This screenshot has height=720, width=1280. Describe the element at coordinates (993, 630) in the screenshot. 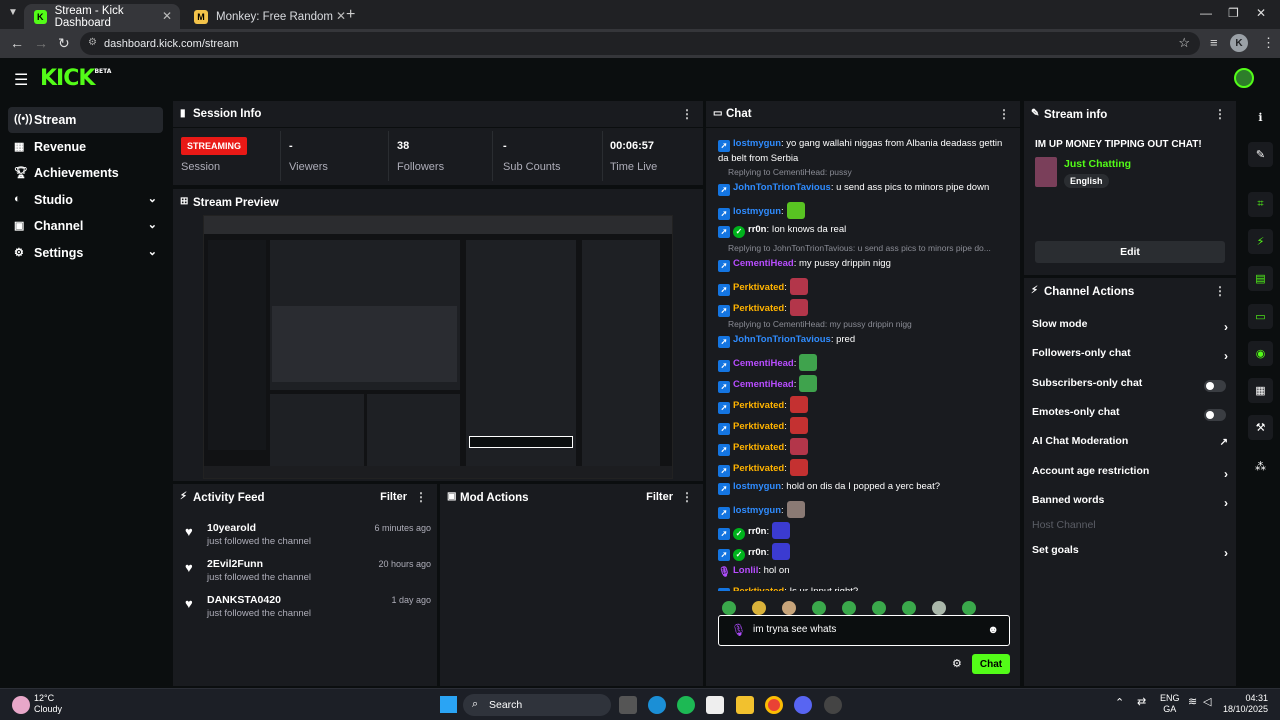

I see `emoji-picker-icon: ☻` at that location.